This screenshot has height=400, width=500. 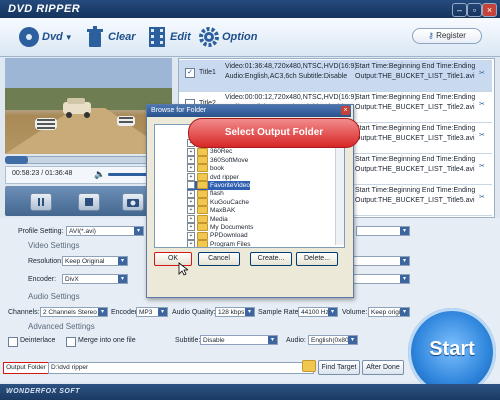 I want to click on cursor-icon, so click(x=183, y=269).